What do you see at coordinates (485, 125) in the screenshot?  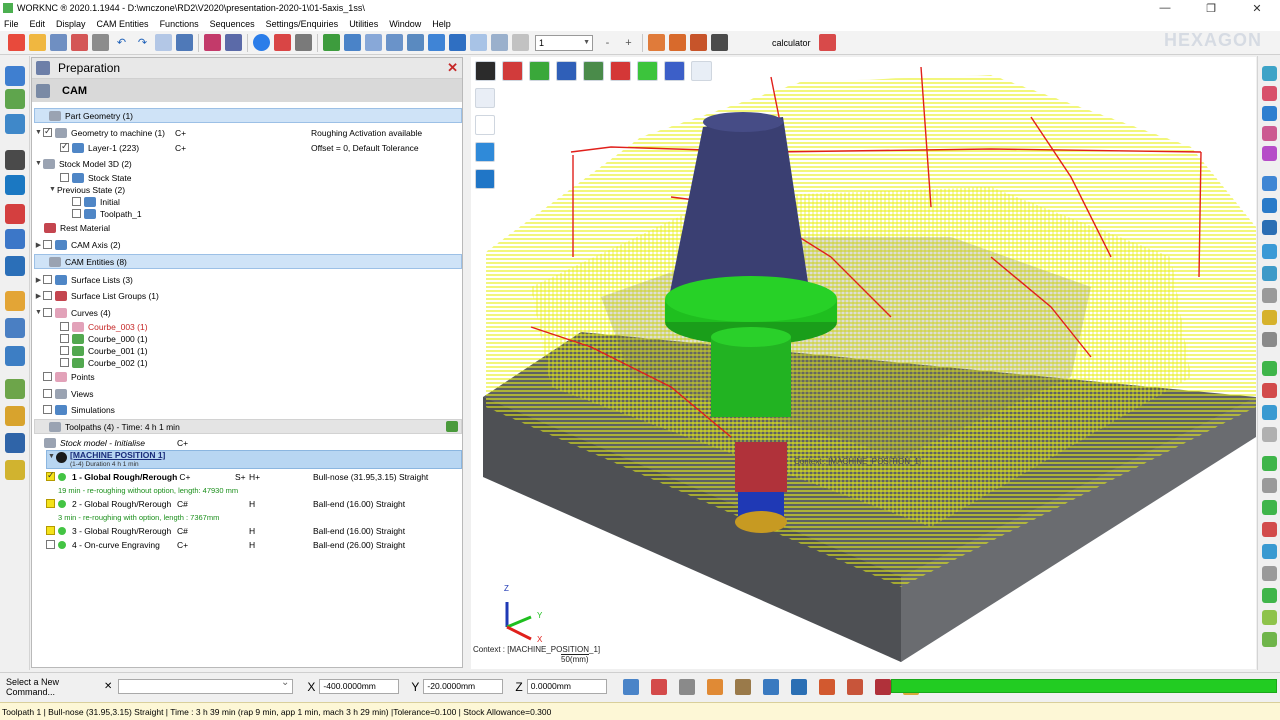 I see `wire-cube-icon` at bounding box center [485, 125].